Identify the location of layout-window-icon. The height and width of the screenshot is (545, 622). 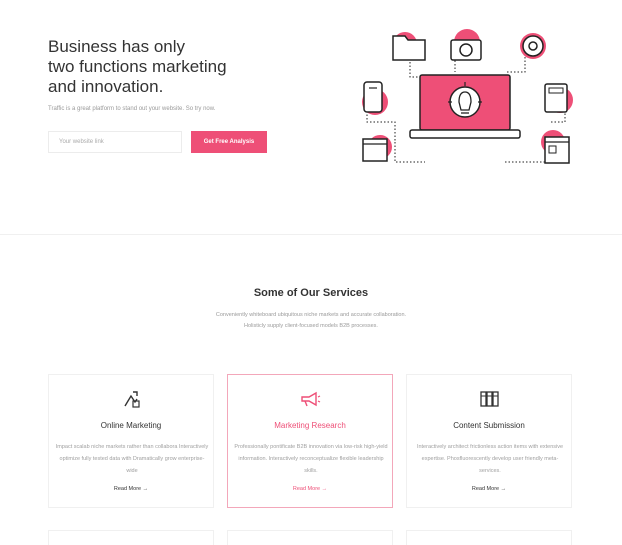
(555, 147).